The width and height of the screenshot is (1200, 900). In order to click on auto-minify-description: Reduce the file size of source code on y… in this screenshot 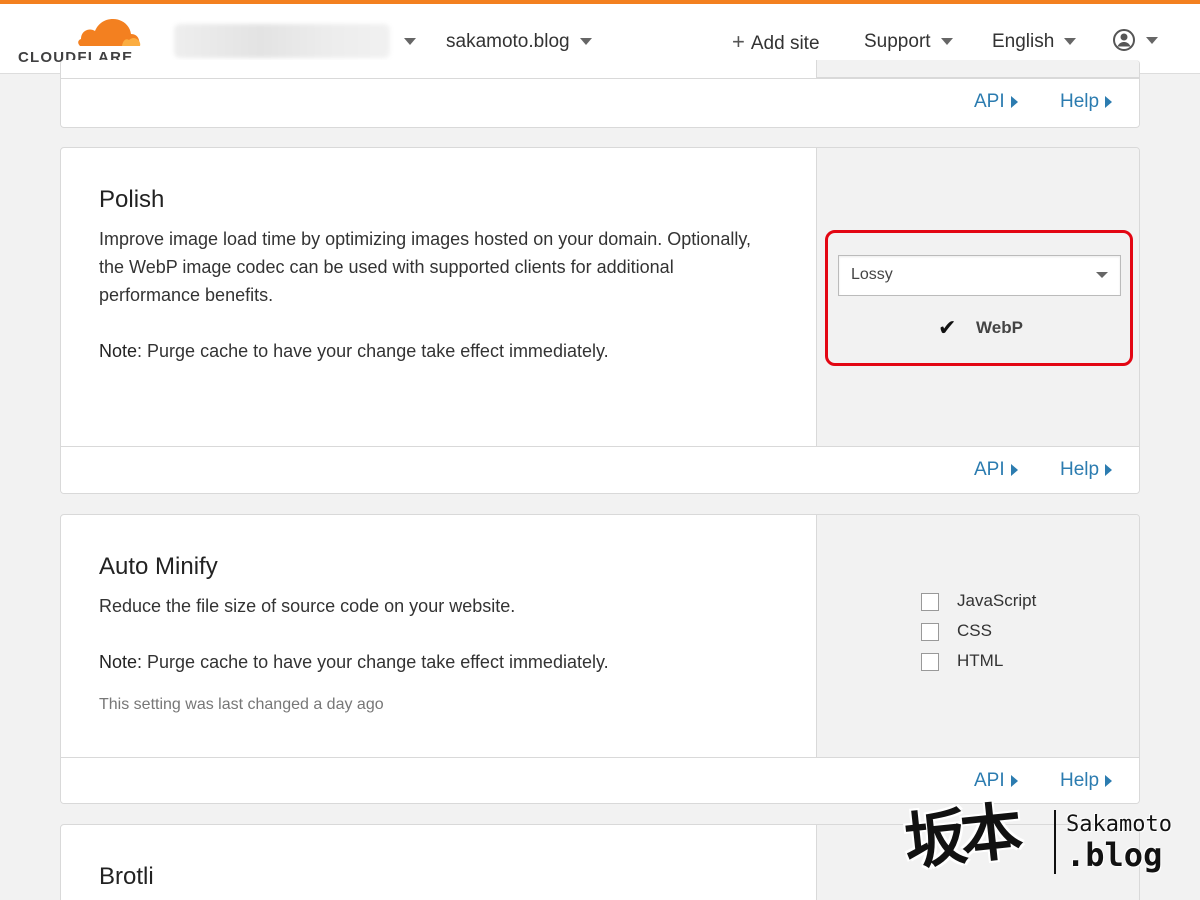, I will do `click(307, 606)`.